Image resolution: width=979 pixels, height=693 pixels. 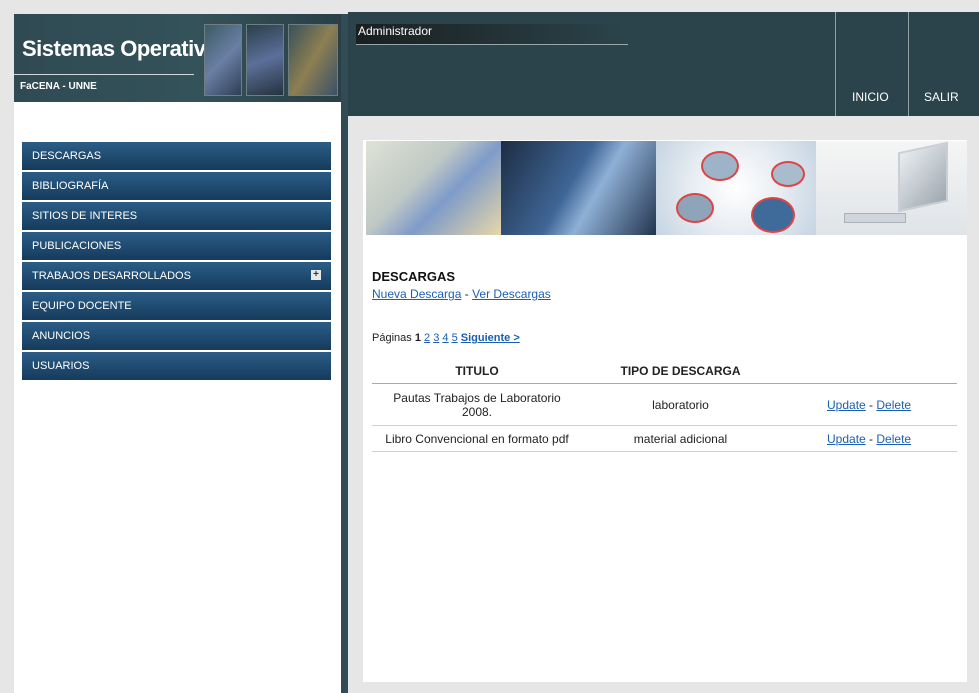 I want to click on column-header-titulo: TITULO, so click(x=477, y=371).